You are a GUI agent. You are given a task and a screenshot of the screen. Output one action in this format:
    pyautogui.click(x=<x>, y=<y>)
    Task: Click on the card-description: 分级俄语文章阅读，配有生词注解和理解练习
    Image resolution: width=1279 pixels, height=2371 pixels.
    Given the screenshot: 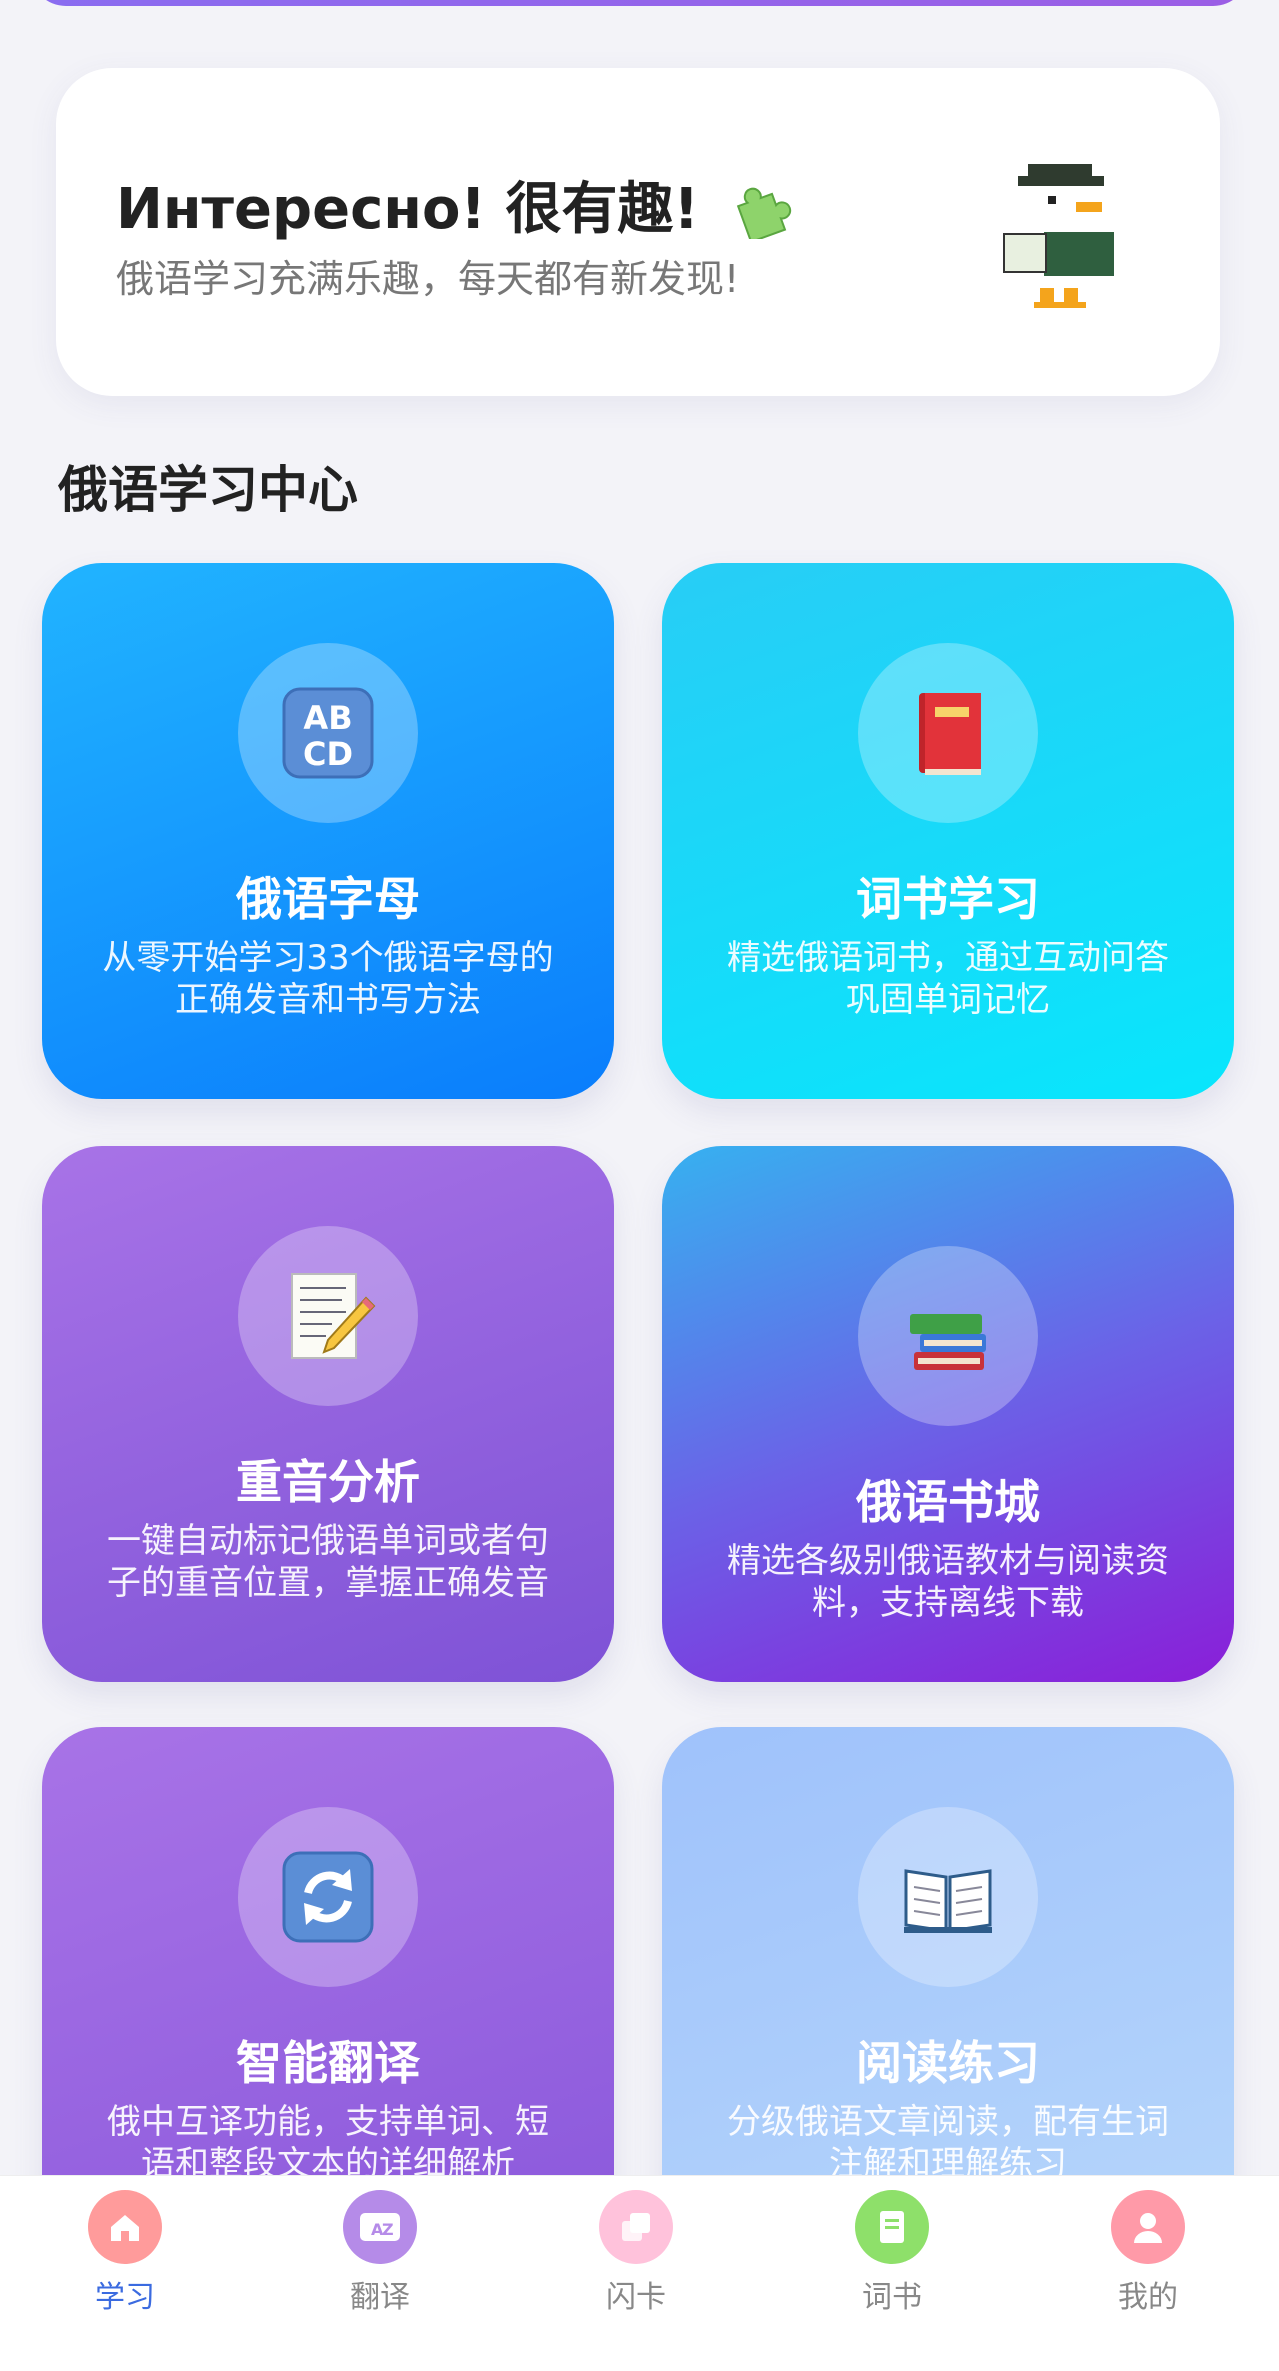 What is the action you would take?
    pyautogui.click(x=948, y=2143)
    